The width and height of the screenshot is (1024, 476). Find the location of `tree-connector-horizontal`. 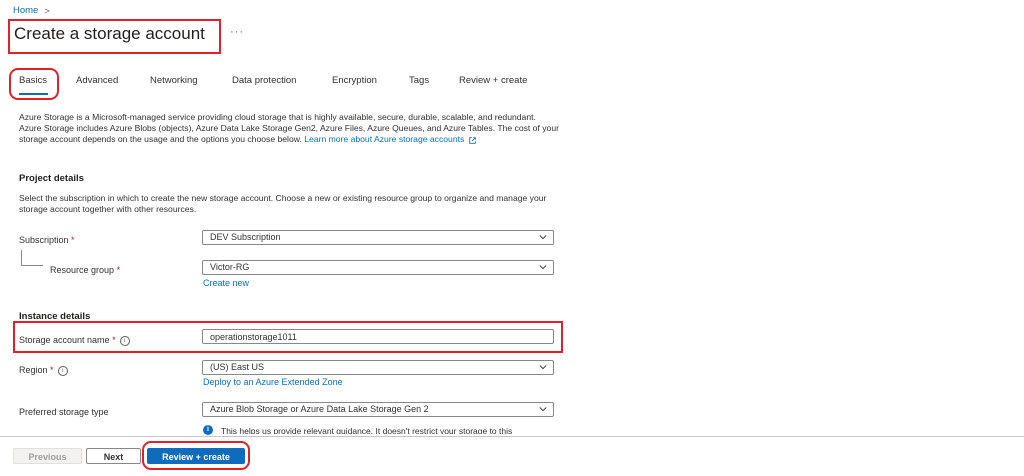

tree-connector-horizontal is located at coordinates (32, 265).